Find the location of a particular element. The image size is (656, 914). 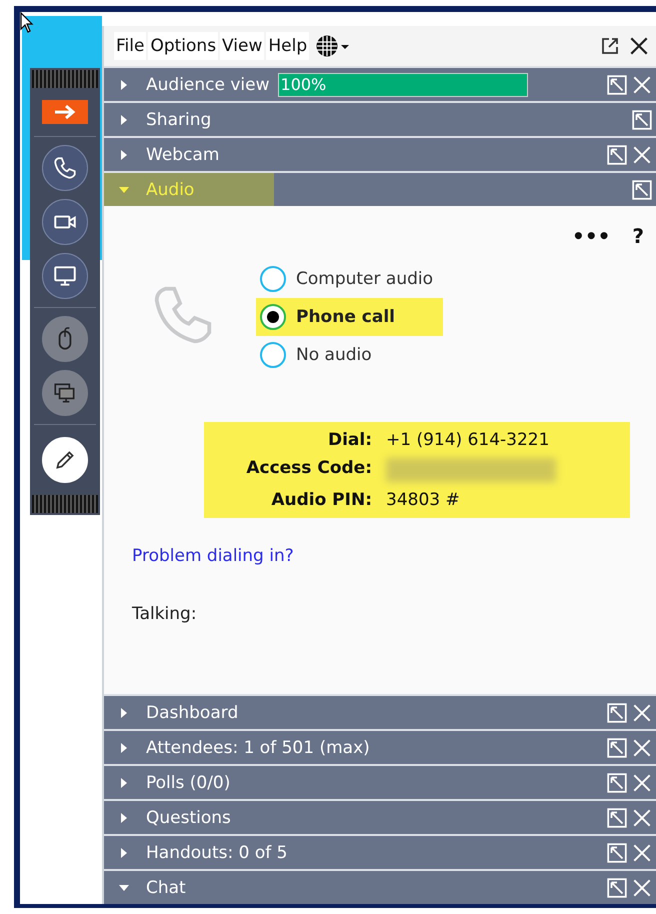

panel-header: Attendees: 1 of 501 (max) is located at coordinates (380, 746).